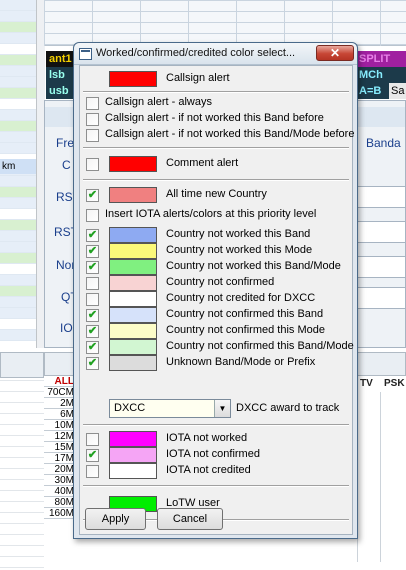  Describe the element at coordinates (60, 513) in the screenshot. I see `band-160m: 160M` at that location.